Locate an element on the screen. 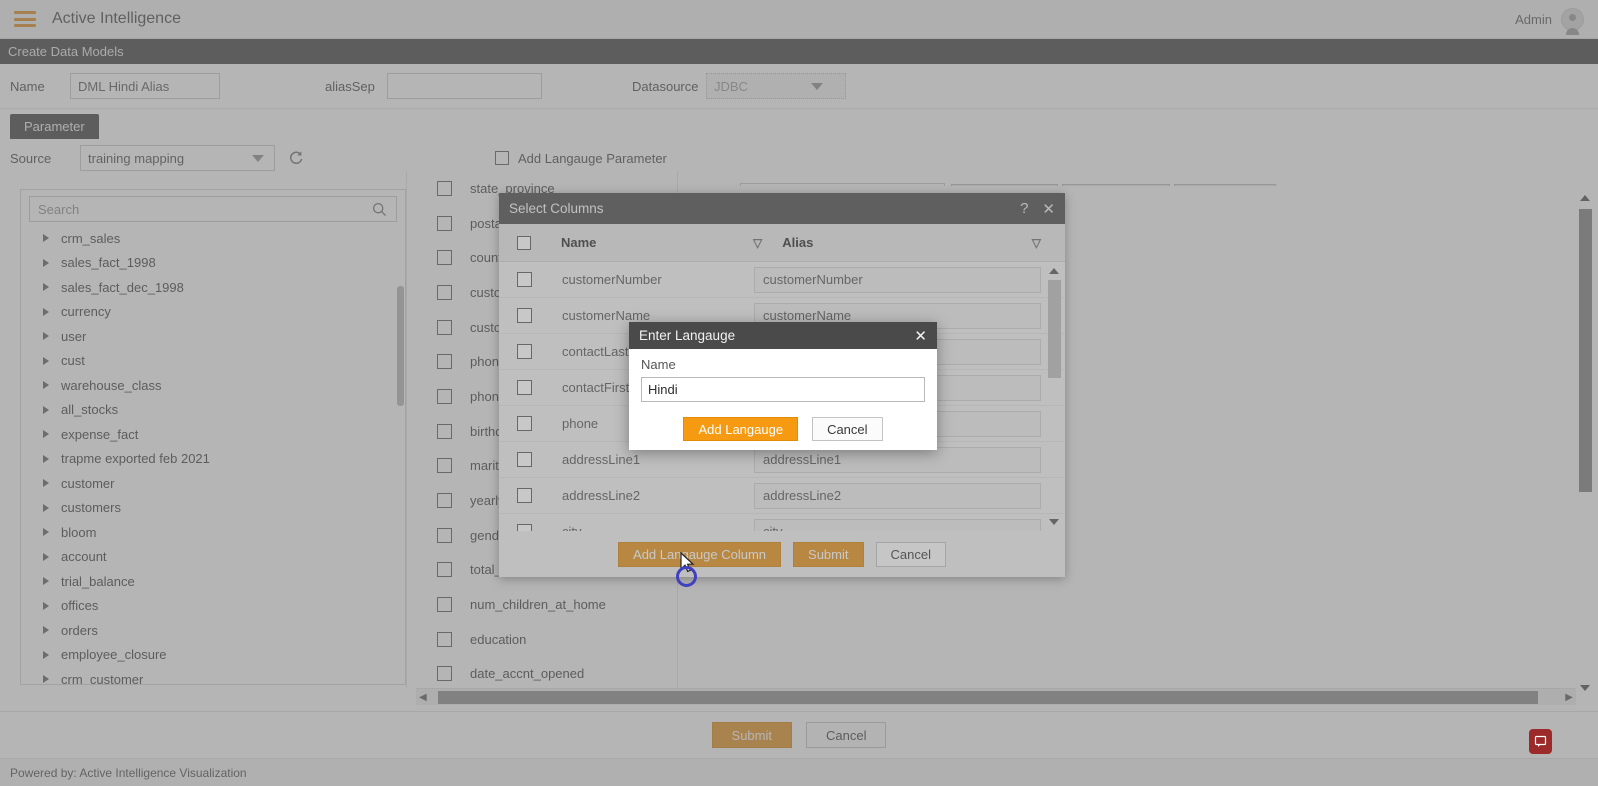  user-avatar-icon is located at coordinates (1572, 21).